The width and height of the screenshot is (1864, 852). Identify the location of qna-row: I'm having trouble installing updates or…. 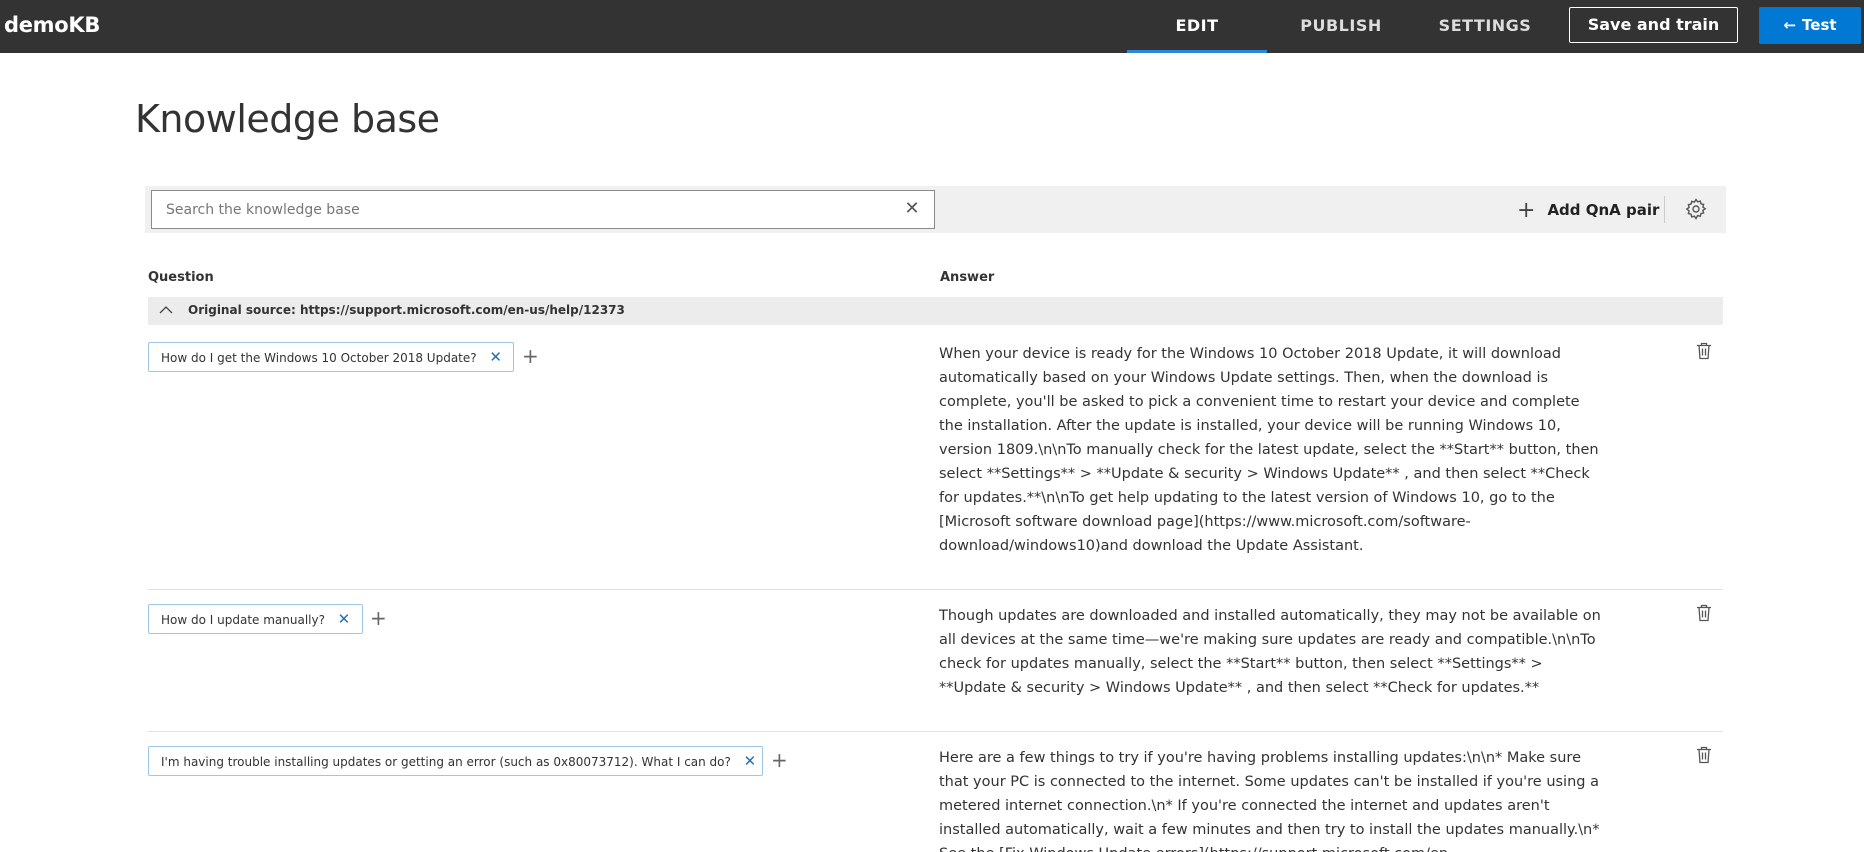
(935, 799).